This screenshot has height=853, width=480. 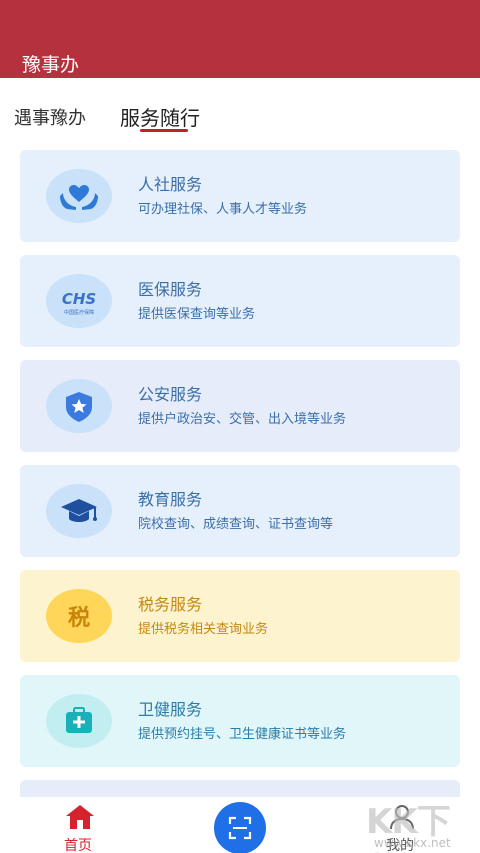 What do you see at coordinates (79, 312) in the screenshot?
I see `svg-text: 中国医疗保障` at bounding box center [79, 312].